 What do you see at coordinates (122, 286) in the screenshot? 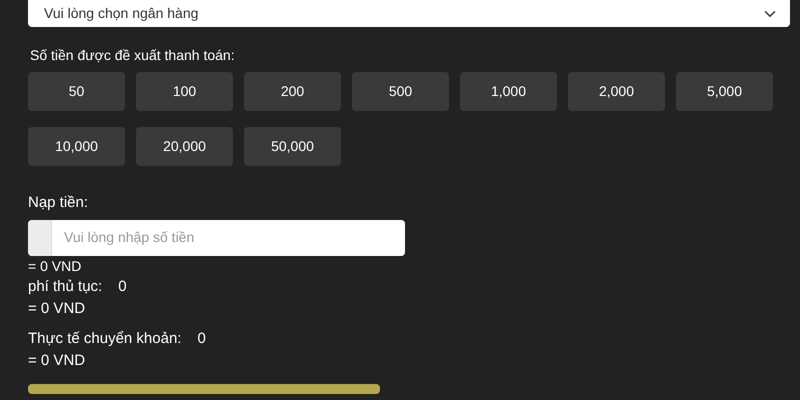
I see `fee-value: 0` at bounding box center [122, 286].